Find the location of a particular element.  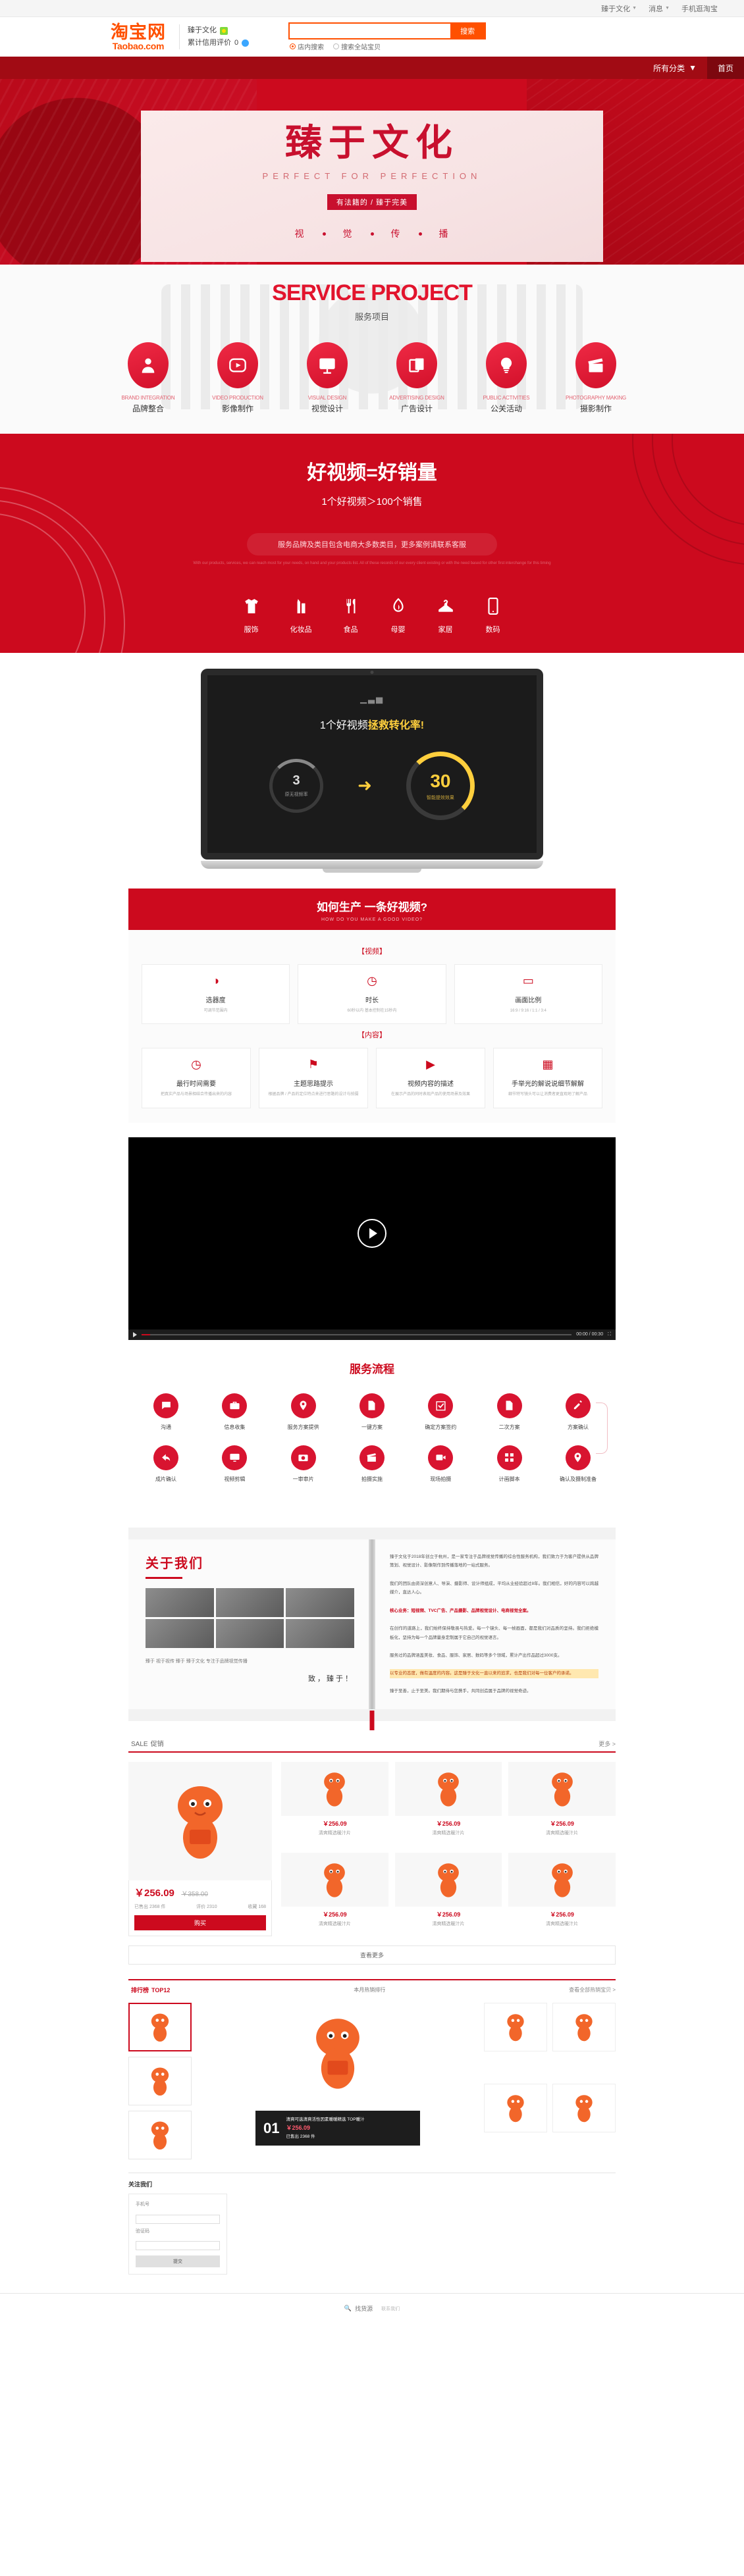

video-player is located at coordinates (372, 1233).